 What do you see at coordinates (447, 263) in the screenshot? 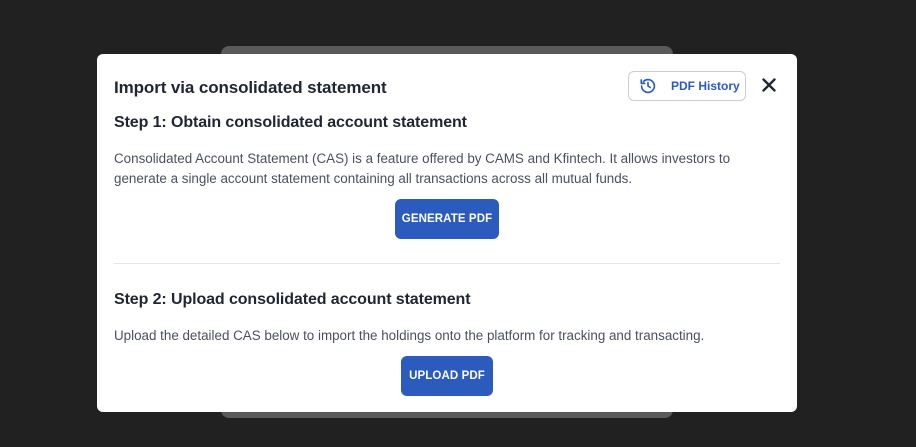
I see `section-divider` at bounding box center [447, 263].